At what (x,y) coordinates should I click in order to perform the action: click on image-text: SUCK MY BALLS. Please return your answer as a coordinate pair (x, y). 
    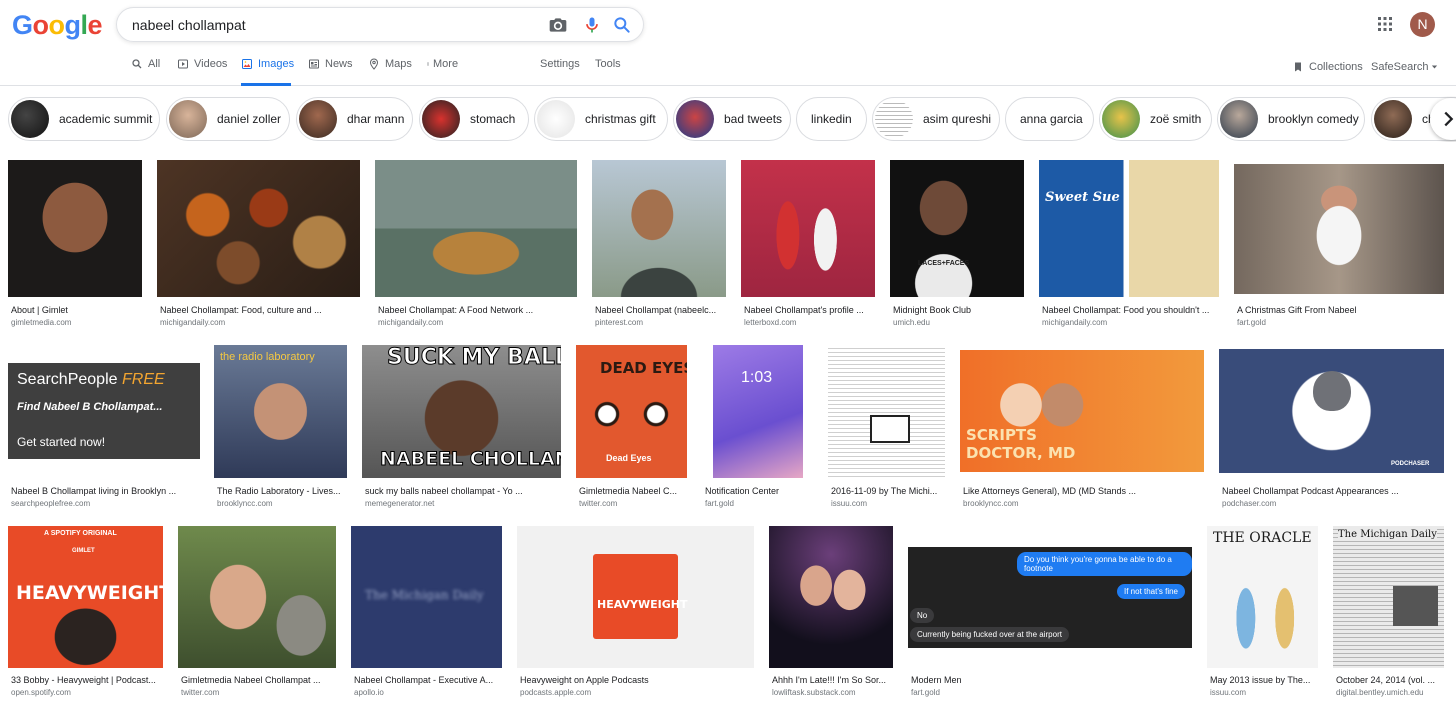
    Looking at the image, I should click on (474, 358).